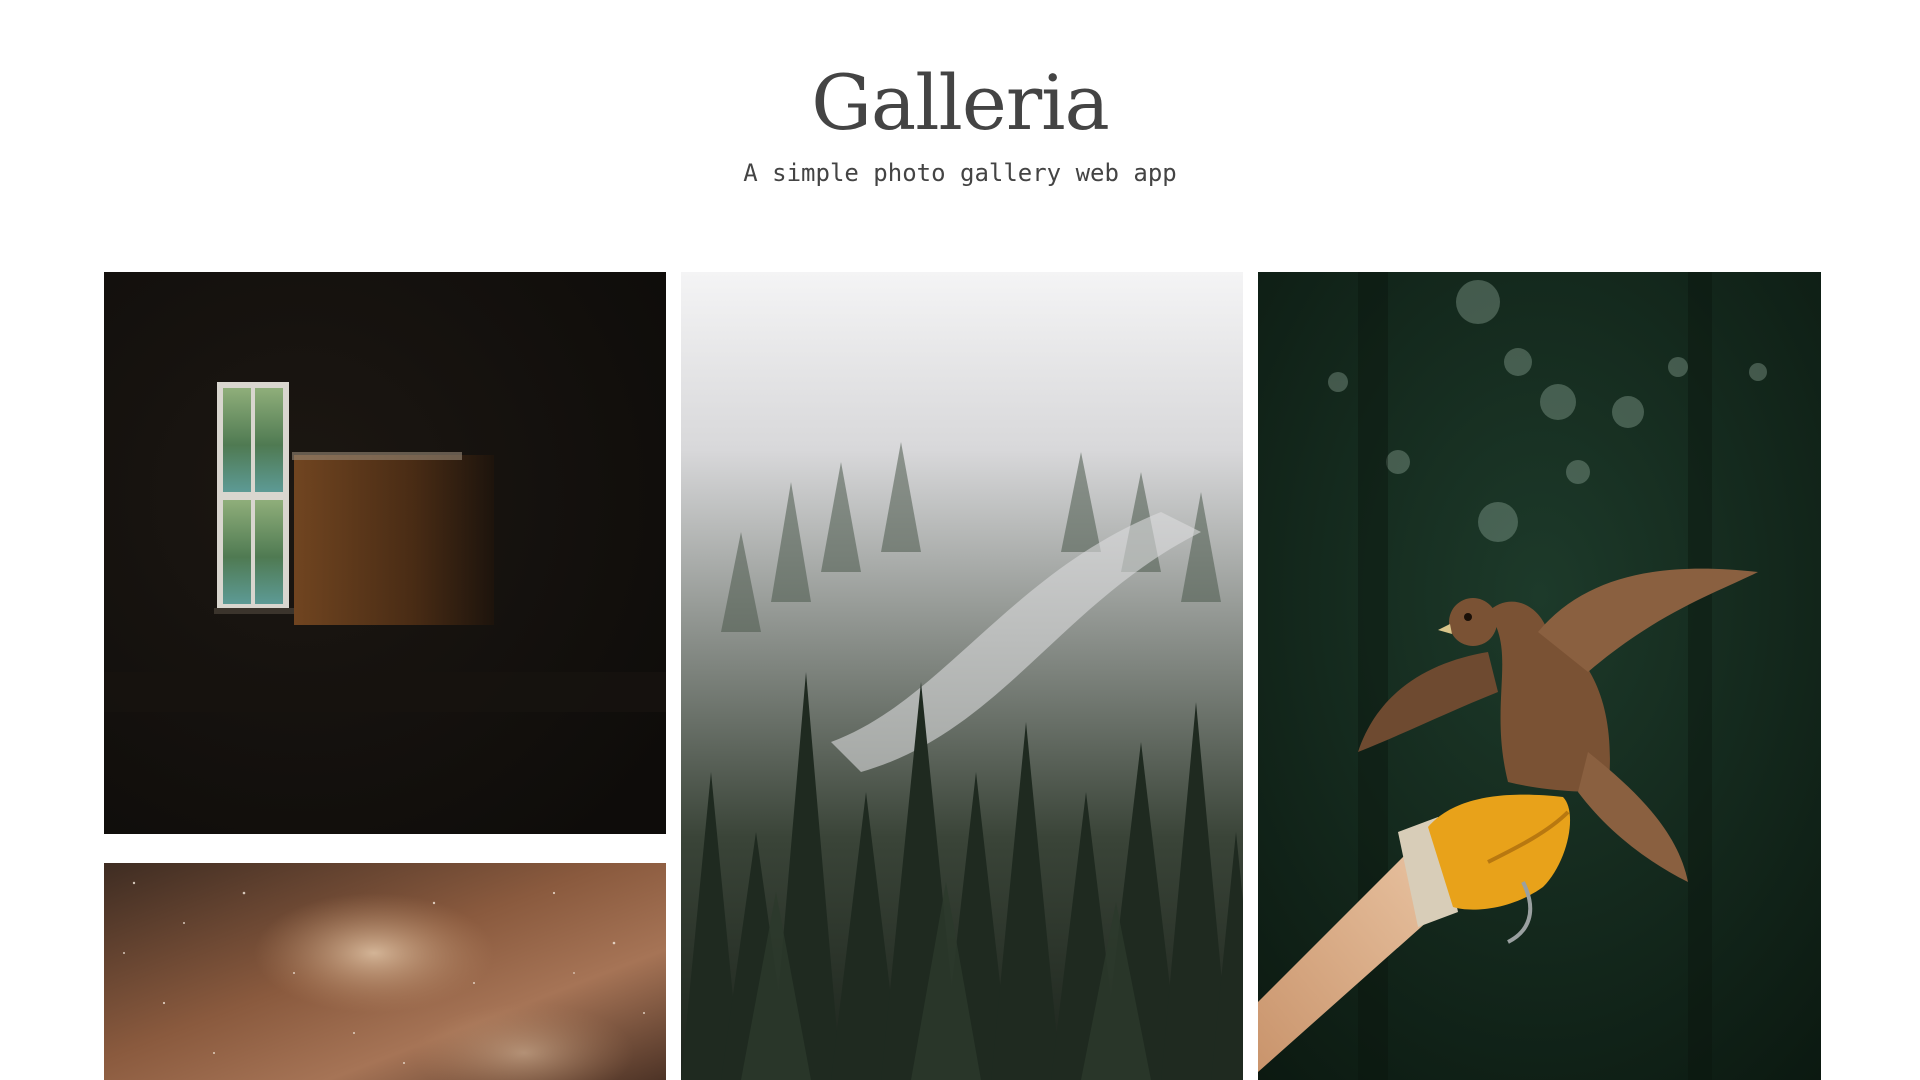 This screenshot has height=1080, width=1920. I want to click on photo-stars-image, so click(385, 971).